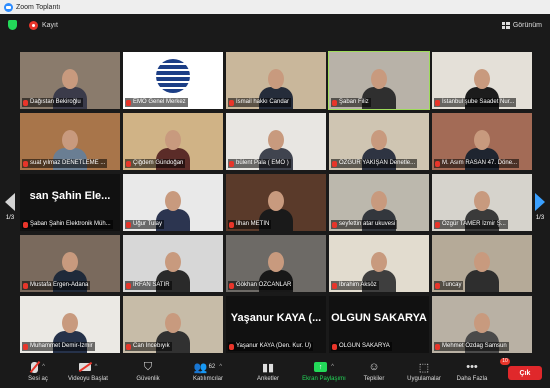 The width and height of the screenshot is (550, 388). What do you see at coordinates (10, 207) in the screenshot?
I see `previous-page-button: 1/3` at bounding box center [10, 207].